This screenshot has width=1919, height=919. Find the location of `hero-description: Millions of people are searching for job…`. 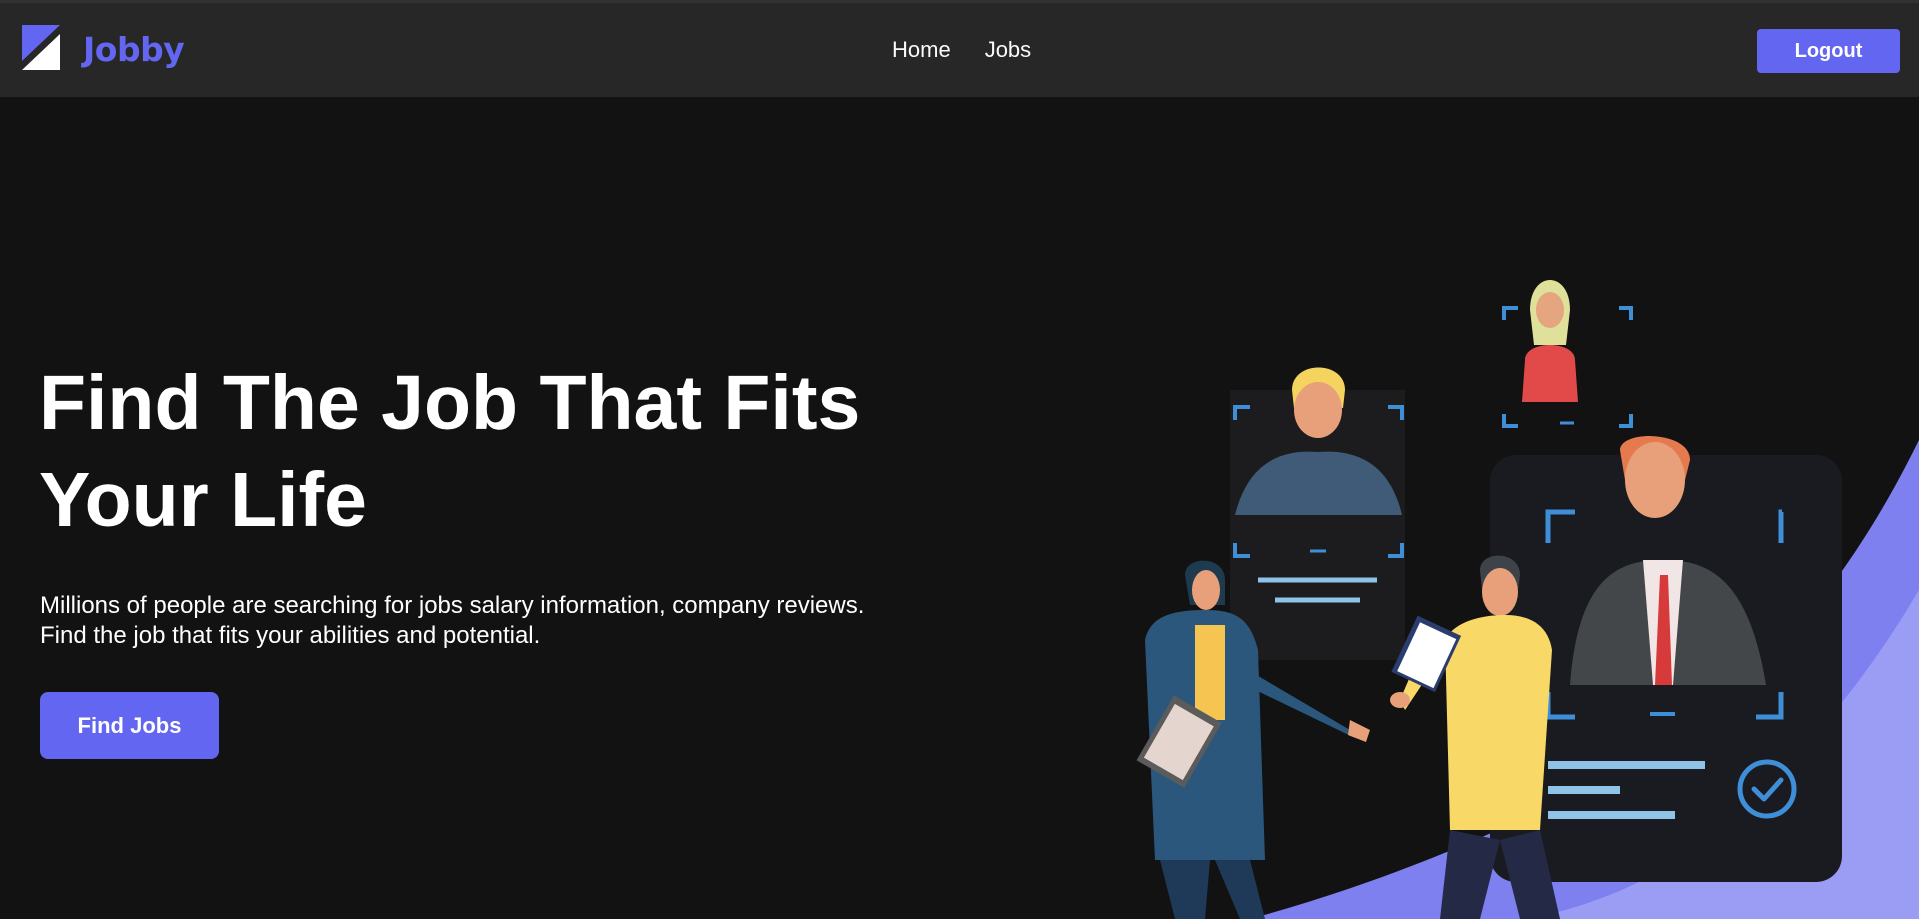

hero-description: Millions of people are searching for job… is located at coordinates (520, 621).